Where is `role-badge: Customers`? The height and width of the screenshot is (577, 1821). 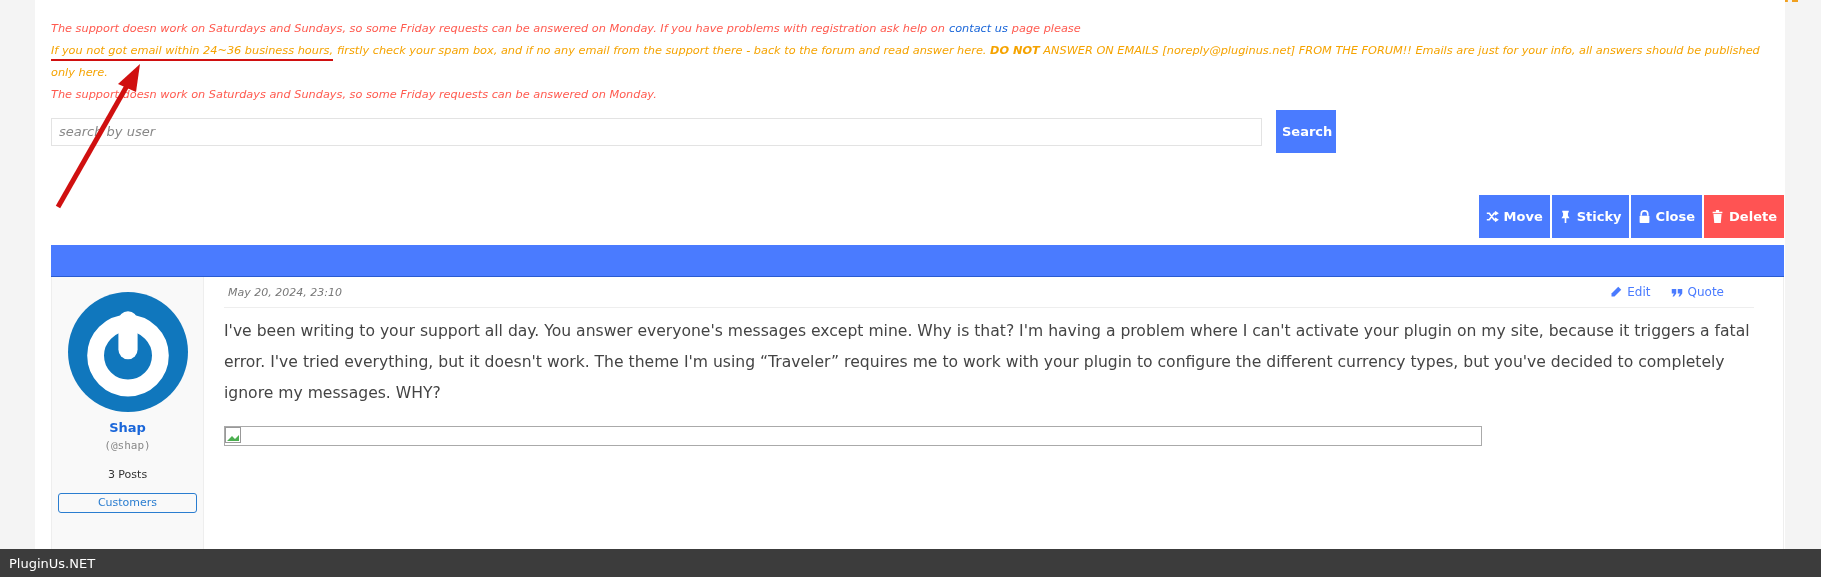 role-badge: Customers is located at coordinates (127, 503).